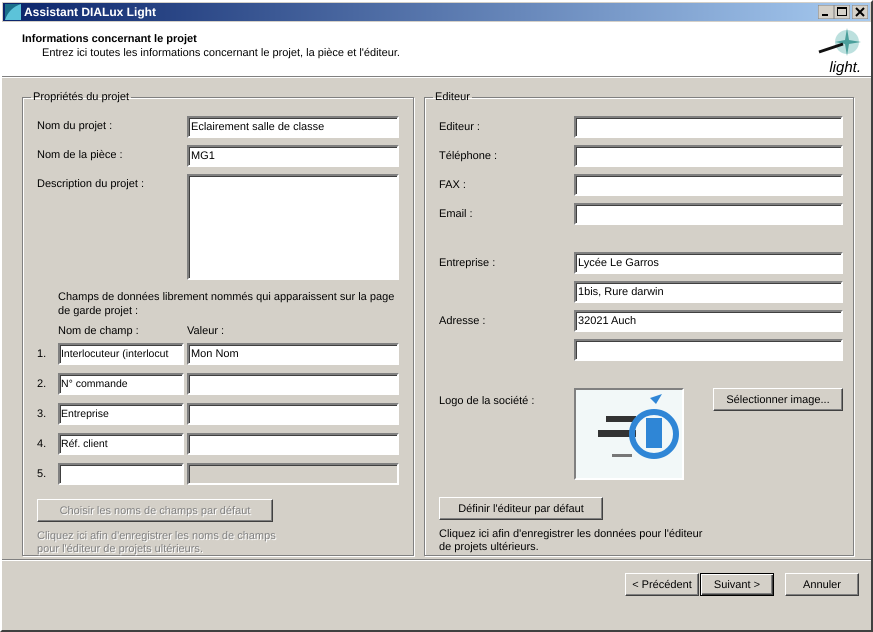 Image resolution: width=873 pixels, height=632 pixels. Describe the element at coordinates (75, 125) in the screenshot. I see `field-label: Nom du projet :` at that location.